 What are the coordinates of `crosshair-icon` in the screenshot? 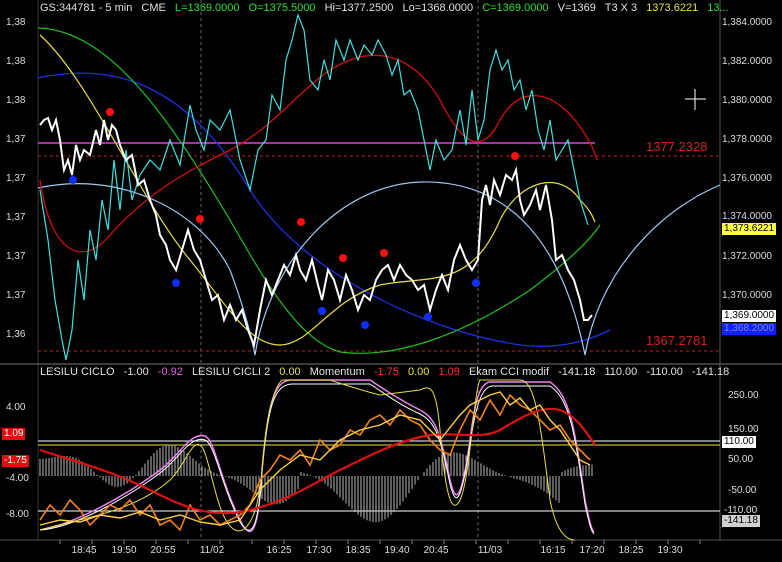 It's located at (695, 99).